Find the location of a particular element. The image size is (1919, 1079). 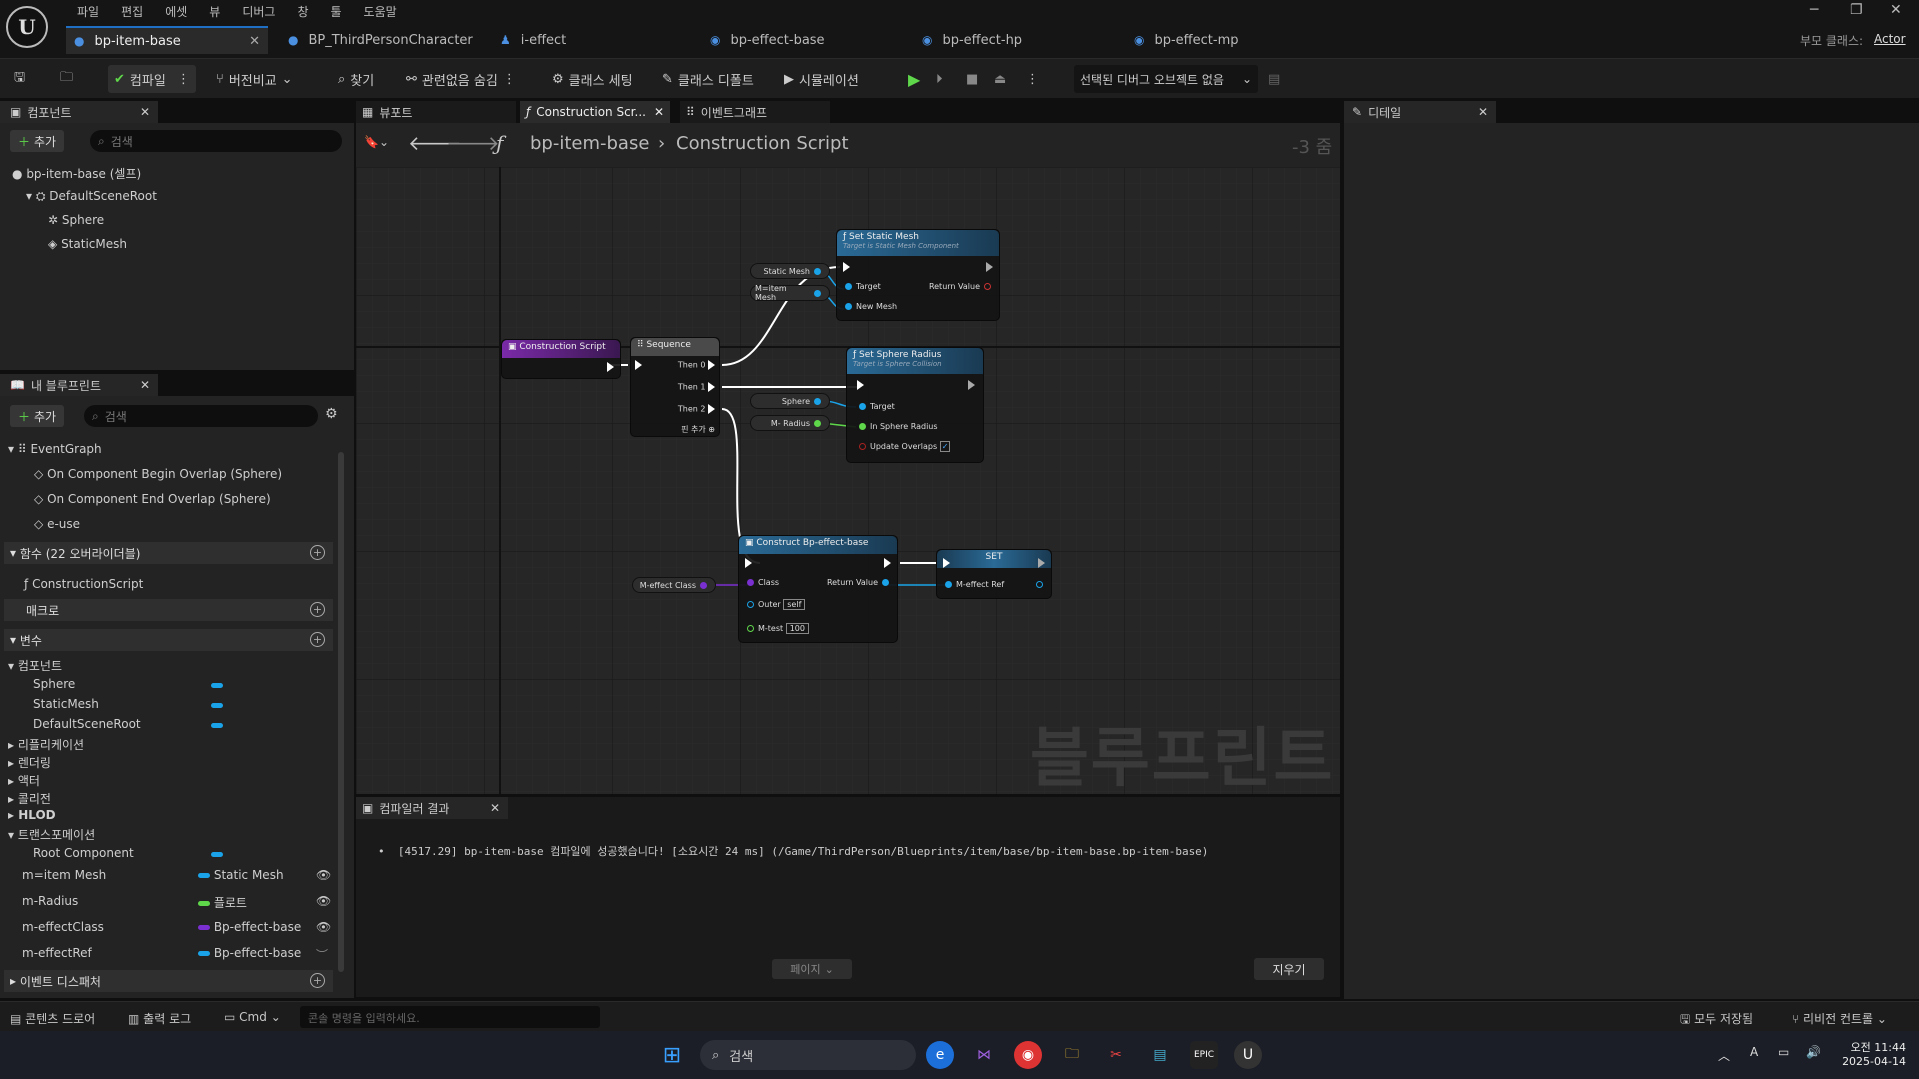

var-default-scene-root: DefaultSceneRoot is located at coordinates (87, 724).